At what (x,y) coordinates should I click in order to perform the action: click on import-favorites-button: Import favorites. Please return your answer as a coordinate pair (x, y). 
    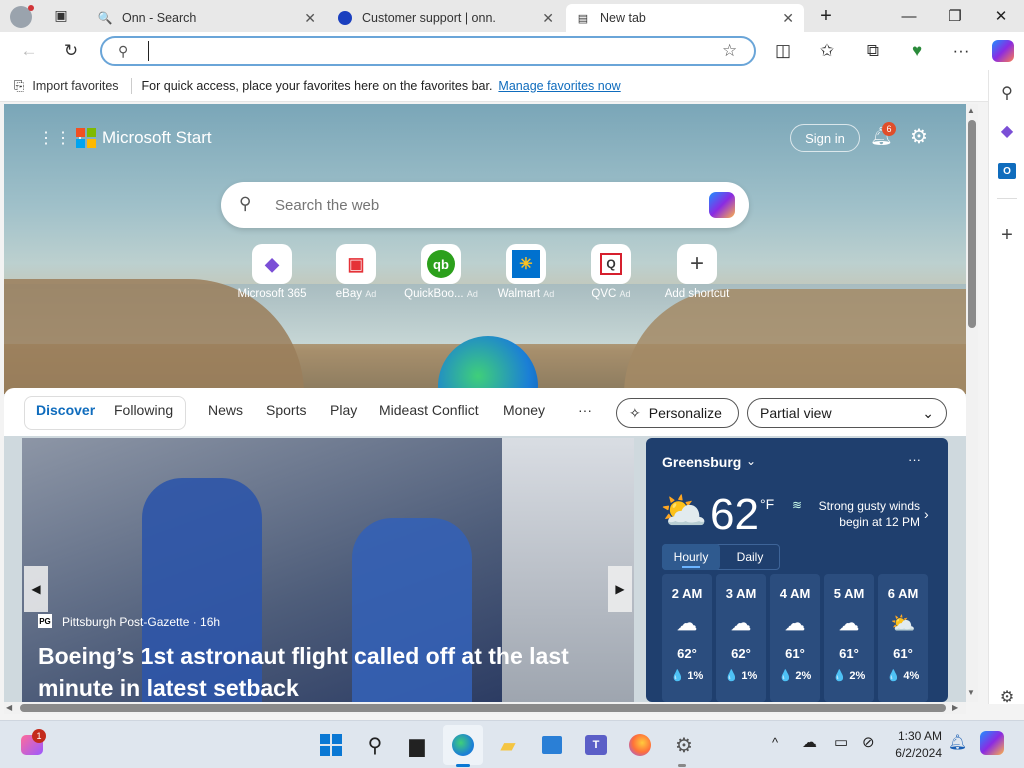
    Looking at the image, I should click on (75, 86).